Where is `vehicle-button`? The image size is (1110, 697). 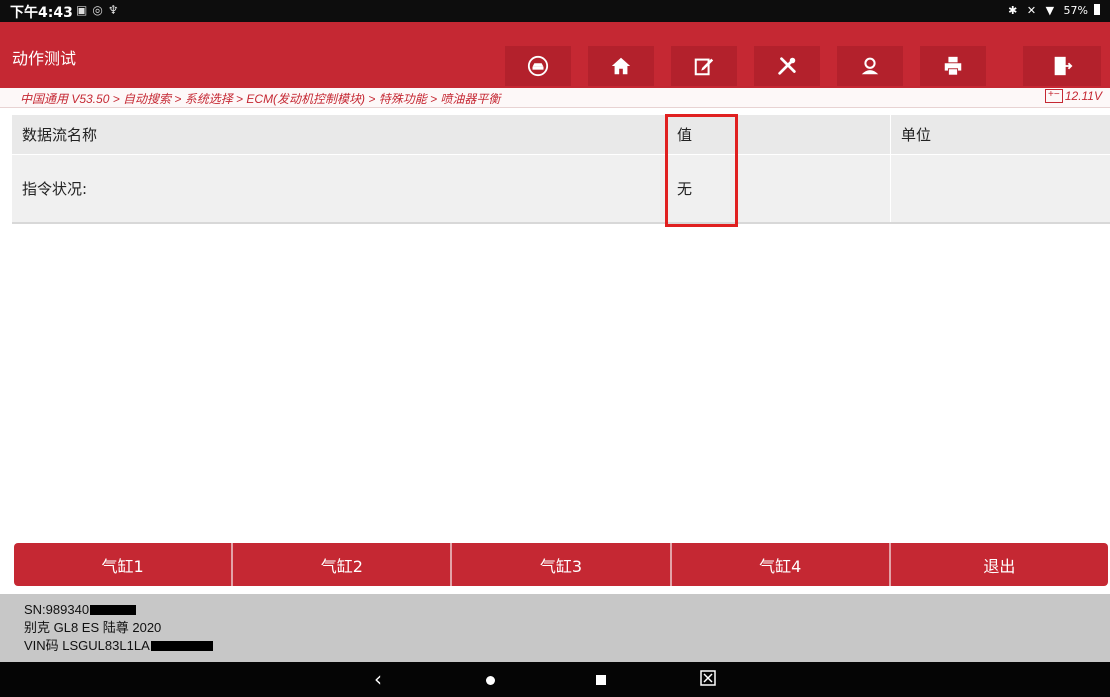
vehicle-button is located at coordinates (538, 66).